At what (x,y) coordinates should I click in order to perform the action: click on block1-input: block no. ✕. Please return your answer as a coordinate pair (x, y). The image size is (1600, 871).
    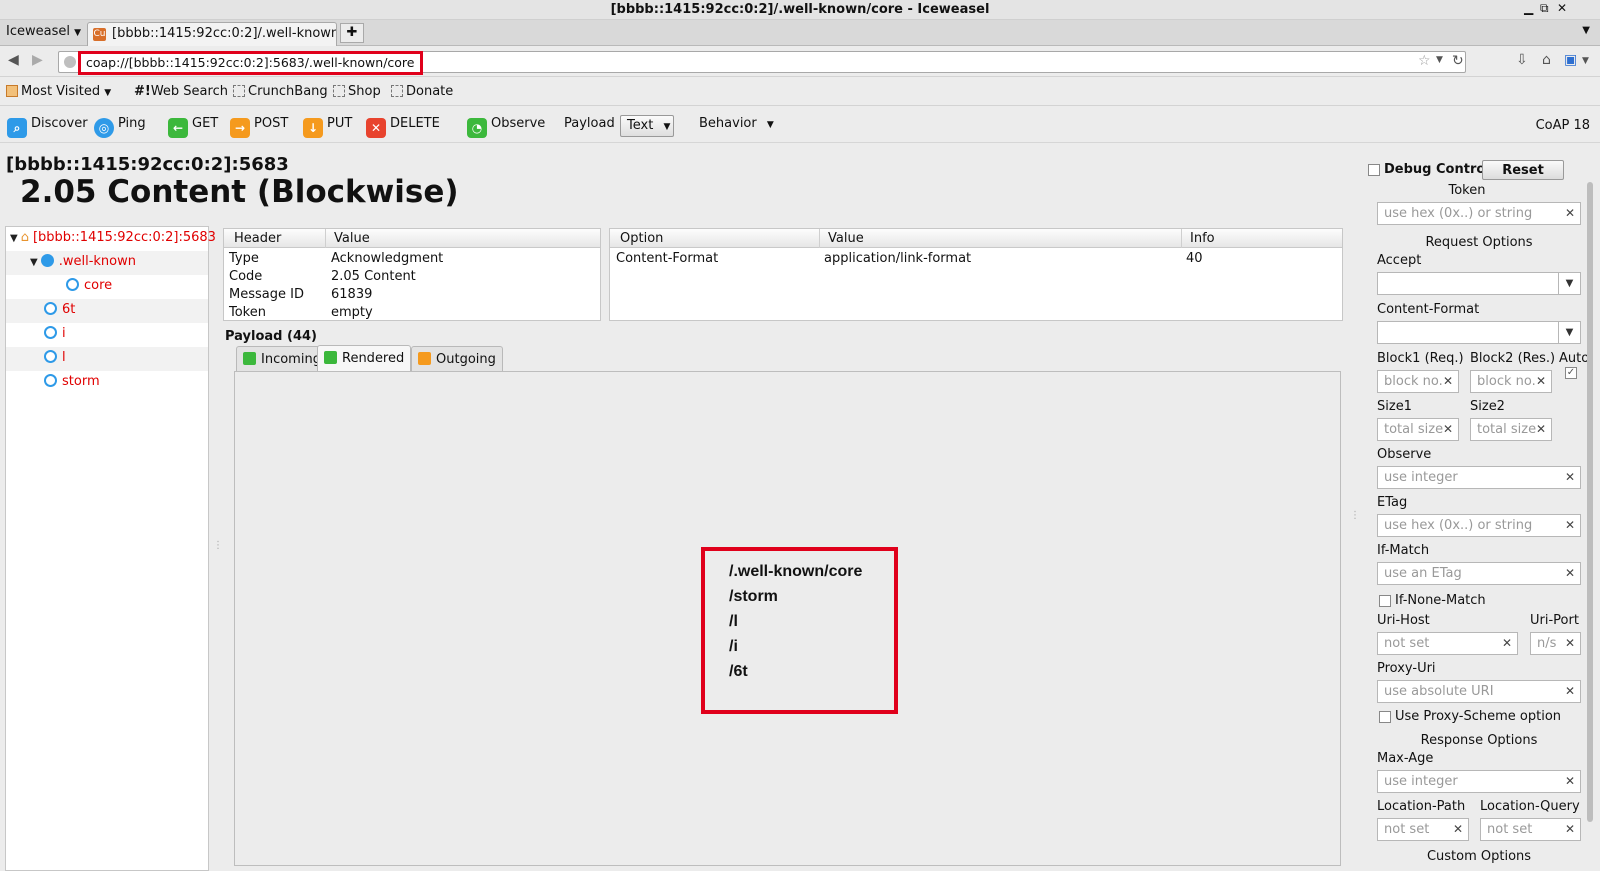
    Looking at the image, I should click on (1418, 381).